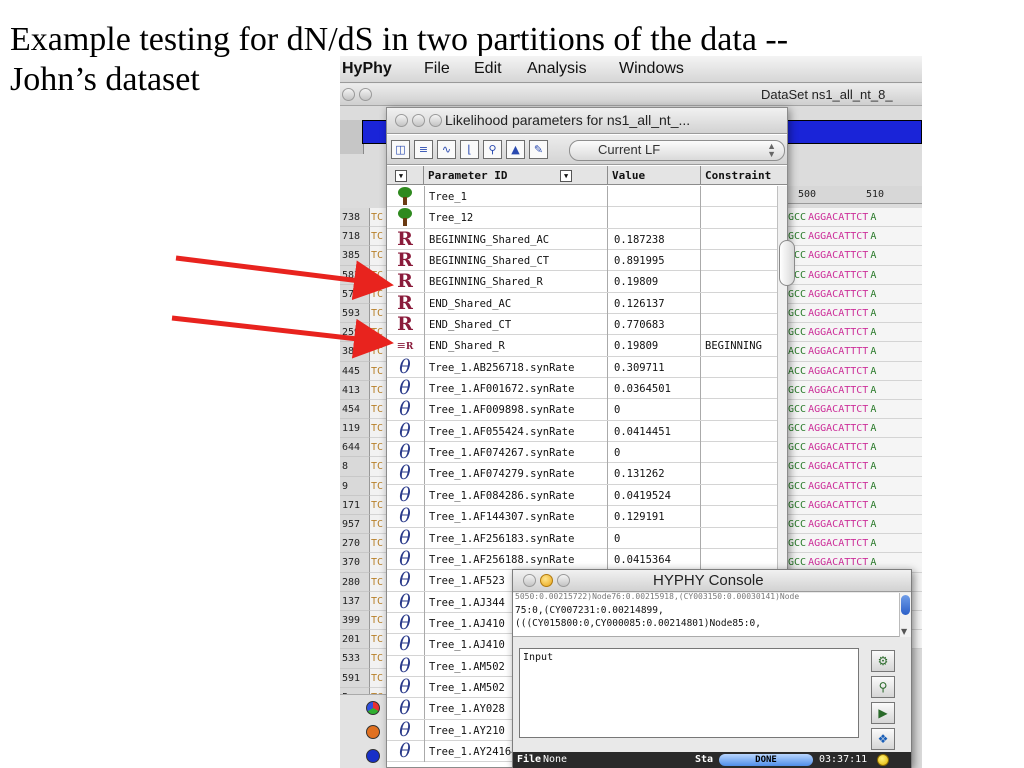  I want to click on table-row: Tree_1, so click(582, 197).